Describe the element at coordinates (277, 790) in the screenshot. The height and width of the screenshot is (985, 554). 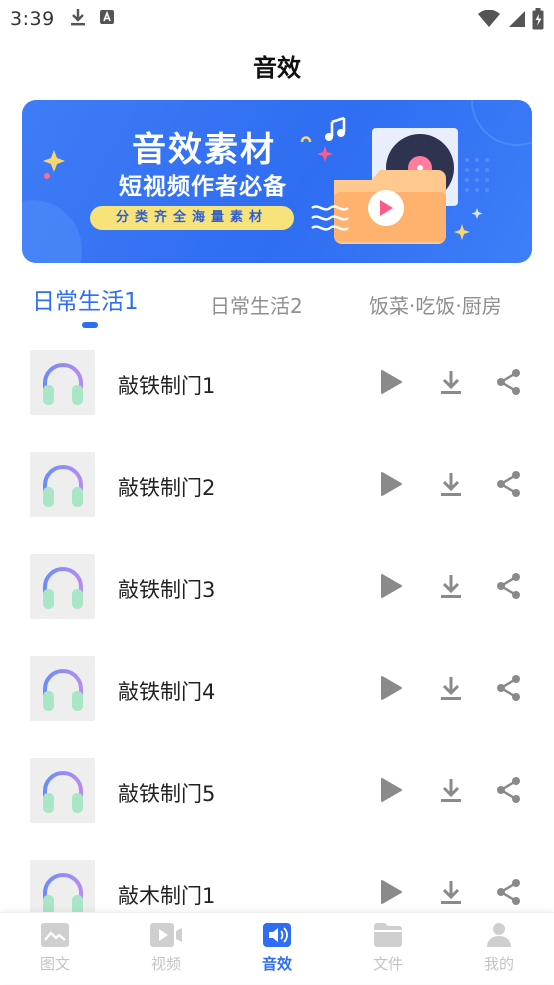
I see `list-item: 敲铁制门5` at that location.